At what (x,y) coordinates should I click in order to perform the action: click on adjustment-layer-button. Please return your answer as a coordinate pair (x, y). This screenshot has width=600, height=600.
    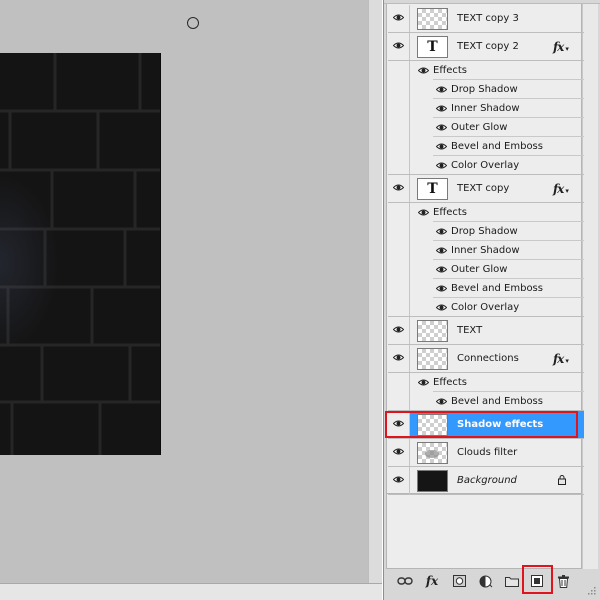
    Looking at the image, I should click on (486, 581).